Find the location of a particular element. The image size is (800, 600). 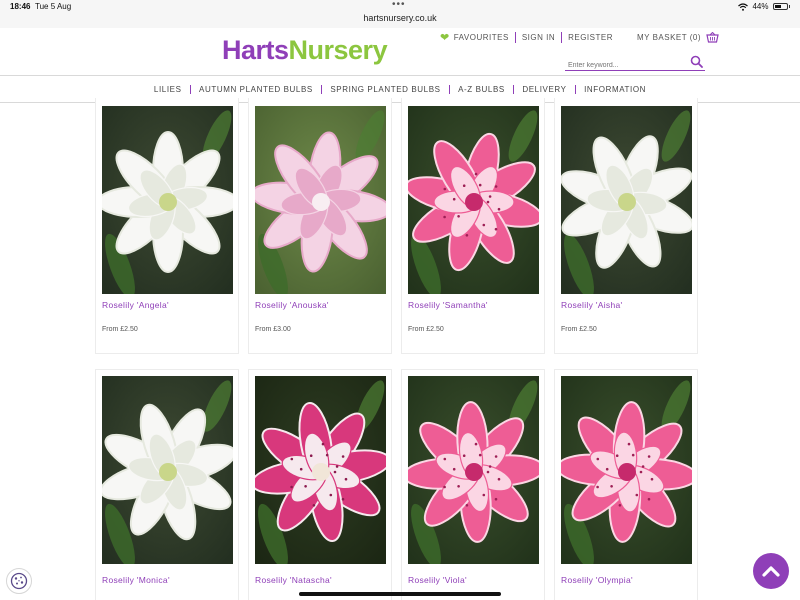

product-price: From £3.00 is located at coordinates (273, 329).